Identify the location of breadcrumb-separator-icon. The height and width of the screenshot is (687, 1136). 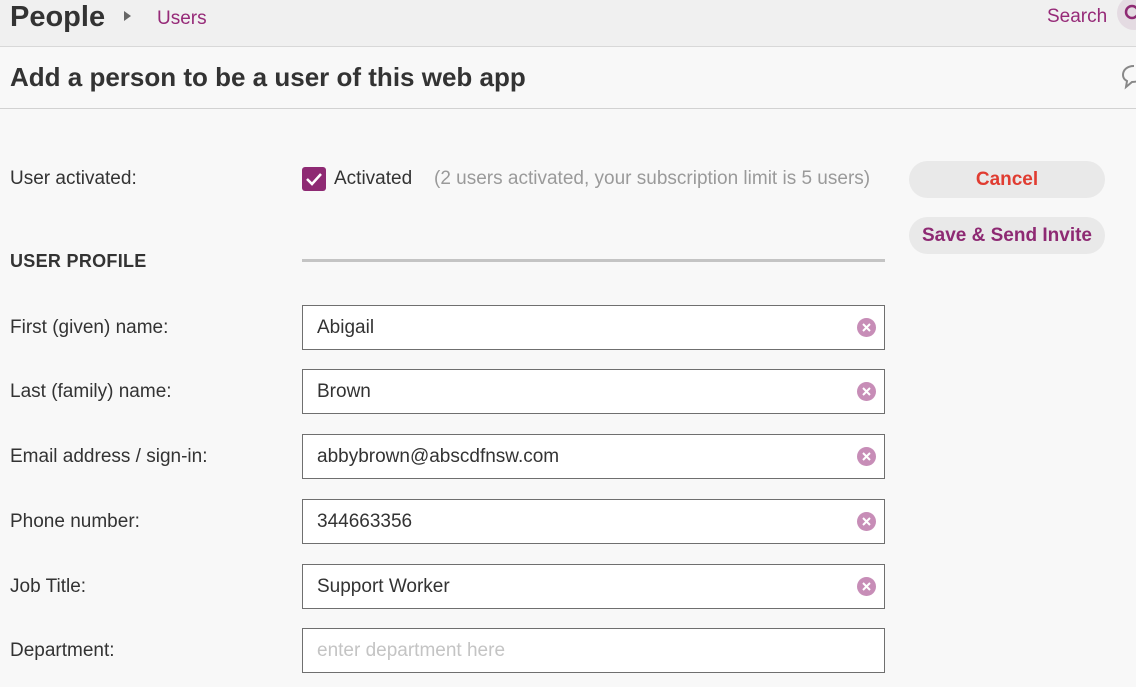
(127, 16).